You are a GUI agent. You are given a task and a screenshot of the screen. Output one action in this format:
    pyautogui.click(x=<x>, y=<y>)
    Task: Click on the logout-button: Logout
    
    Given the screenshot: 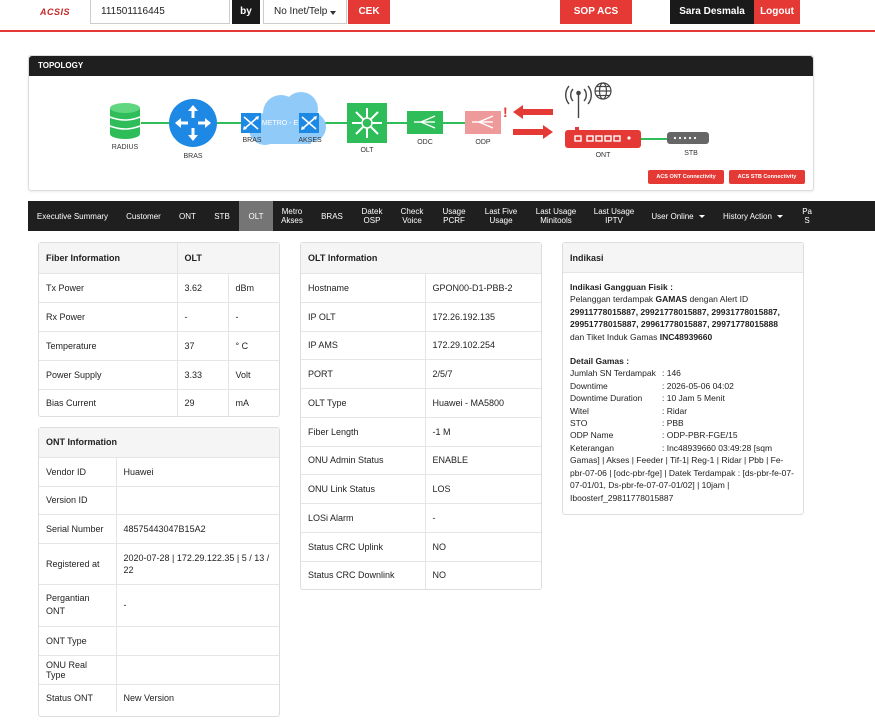 What is the action you would take?
    pyautogui.click(x=777, y=12)
    